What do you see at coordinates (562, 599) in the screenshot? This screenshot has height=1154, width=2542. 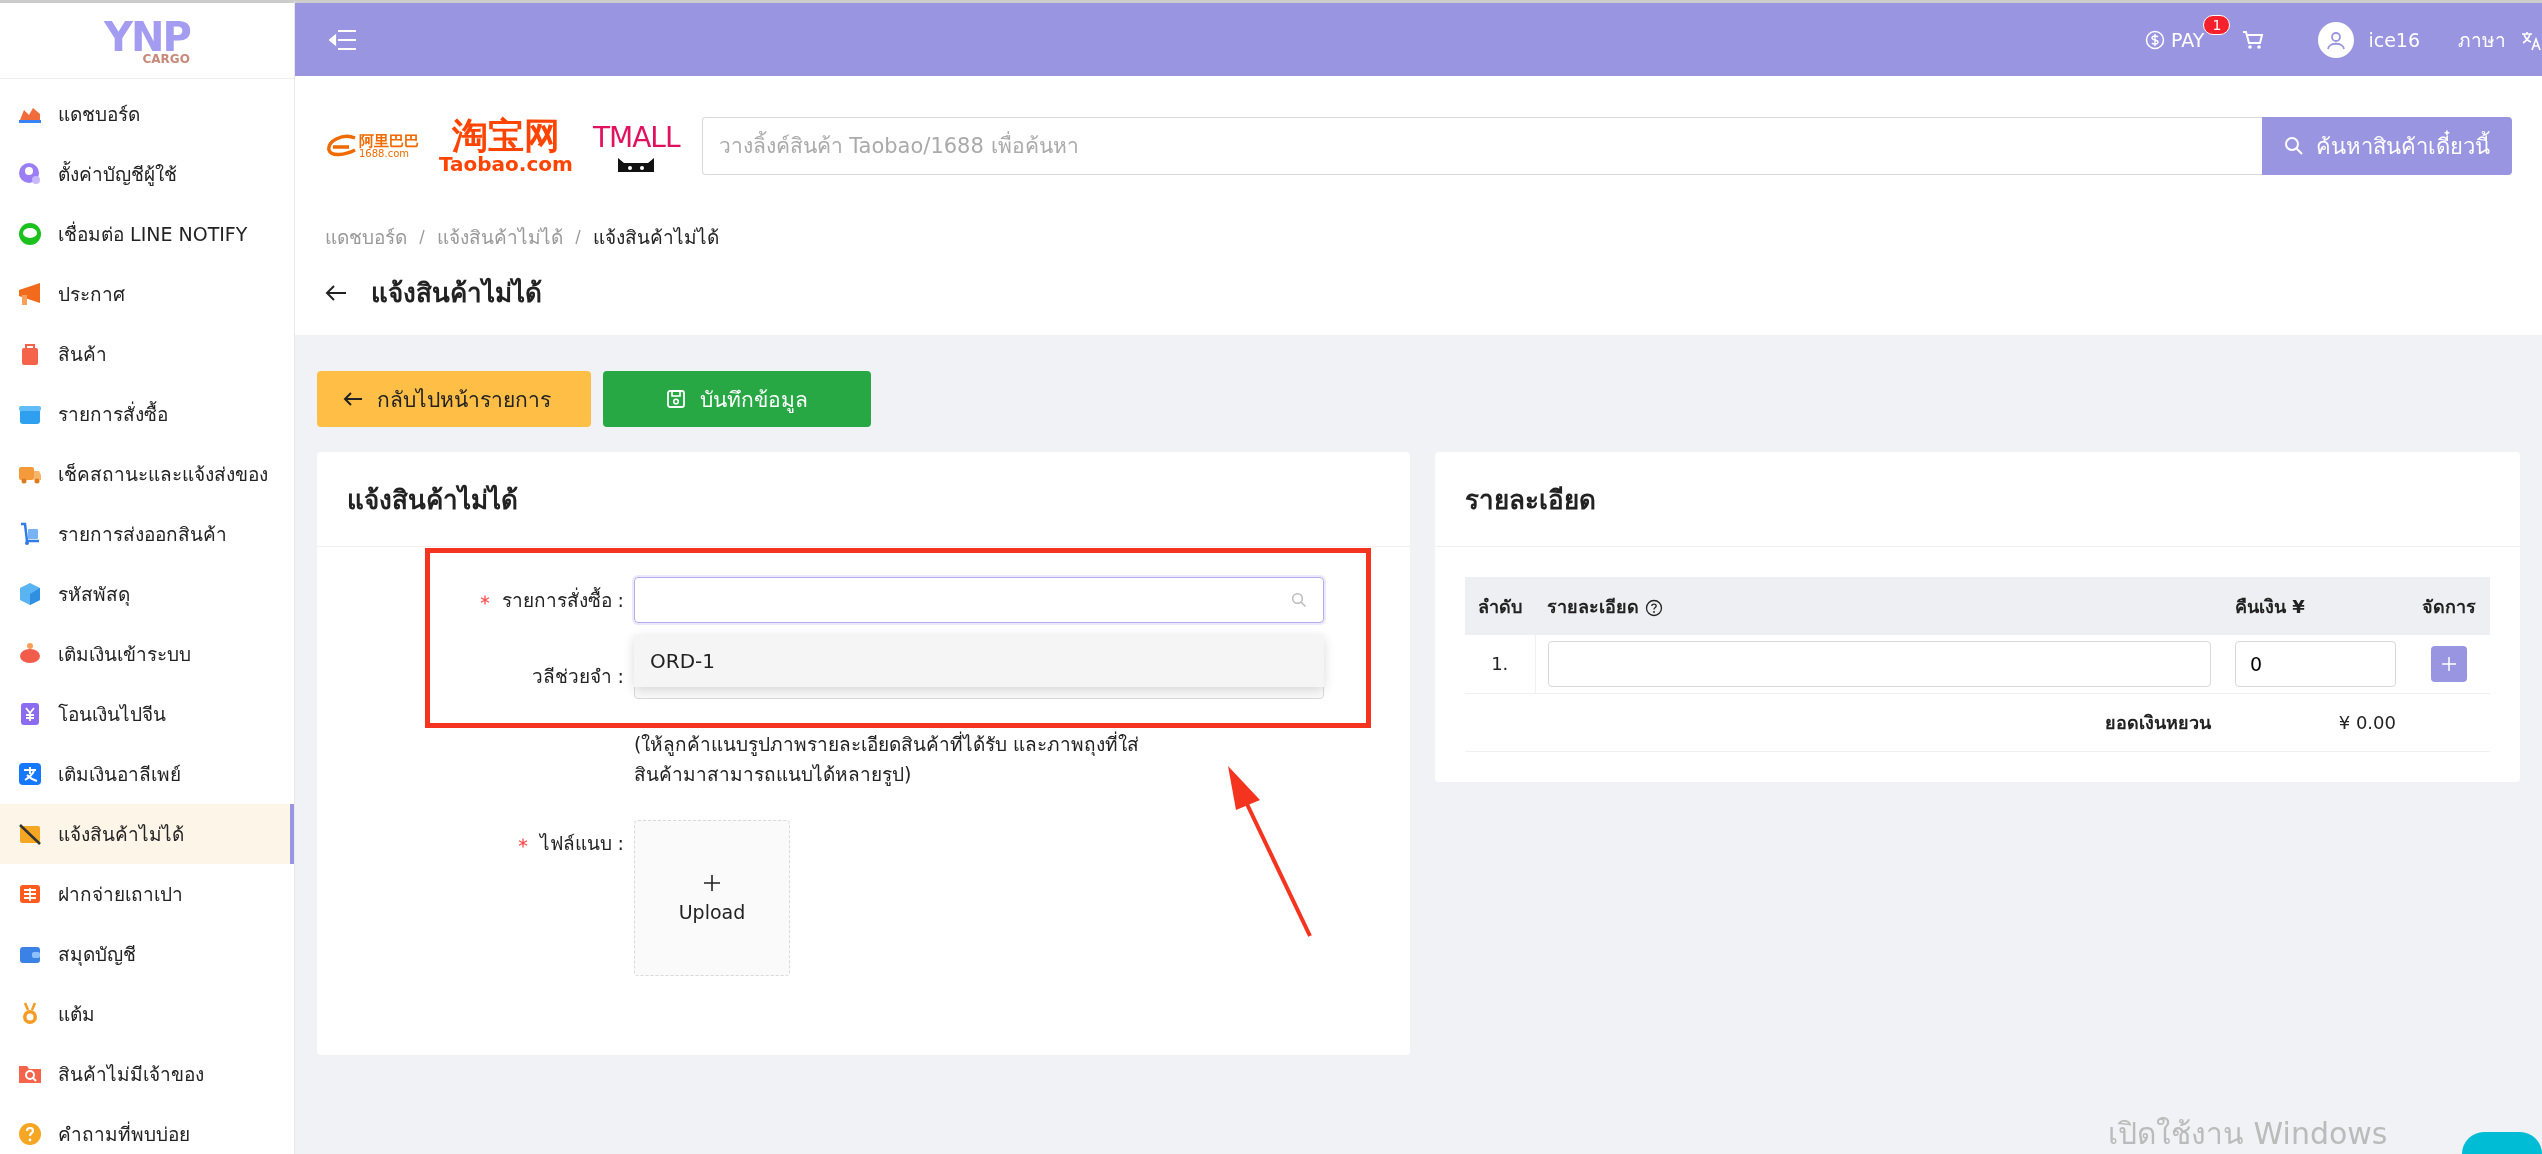 I see `field-label: รายการสั่งซื้อ :` at bounding box center [562, 599].